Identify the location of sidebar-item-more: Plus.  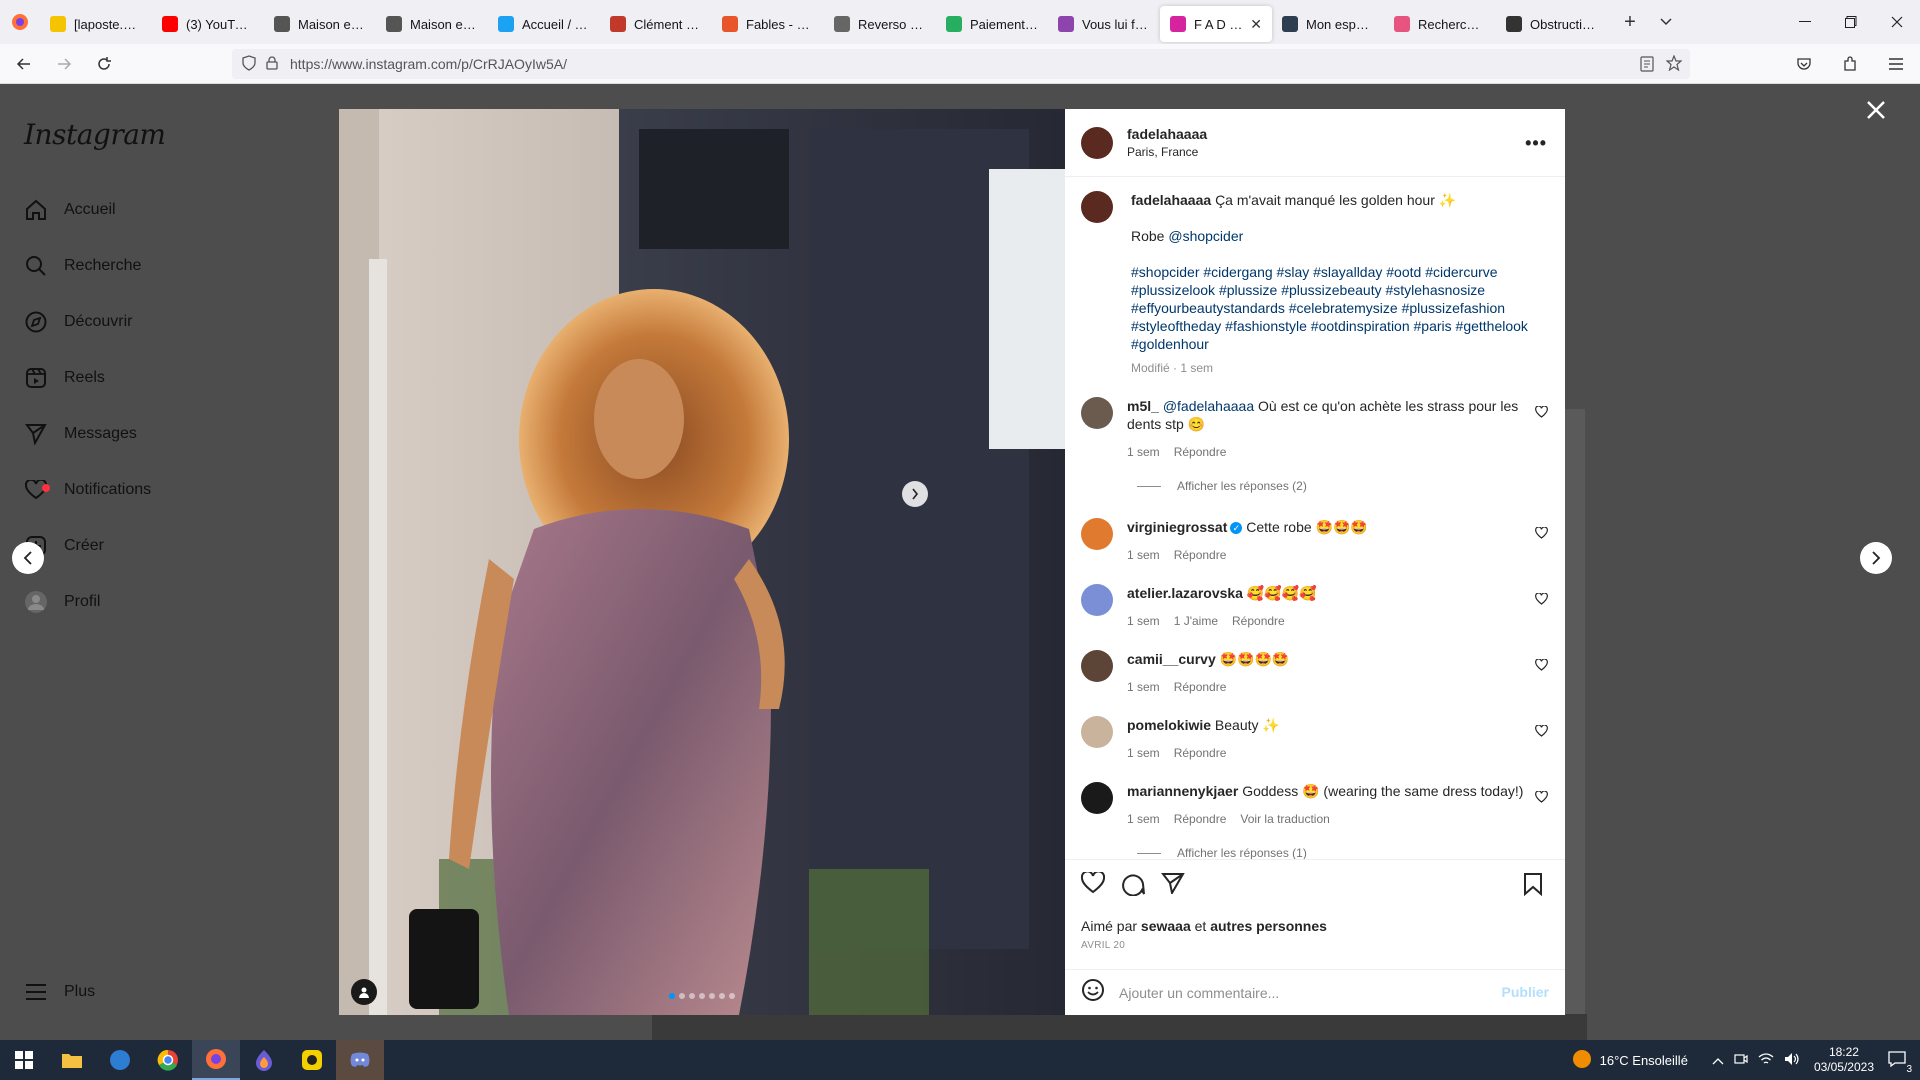
(58, 992).